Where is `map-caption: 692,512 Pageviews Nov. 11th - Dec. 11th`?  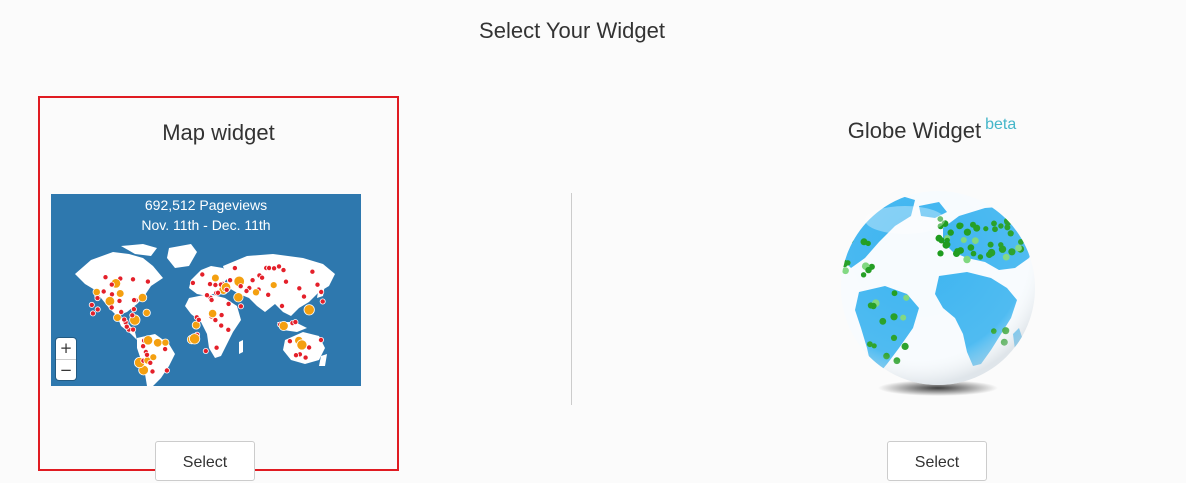
map-caption: 692,512 Pageviews Nov. 11th - Dec. 11th is located at coordinates (206, 215).